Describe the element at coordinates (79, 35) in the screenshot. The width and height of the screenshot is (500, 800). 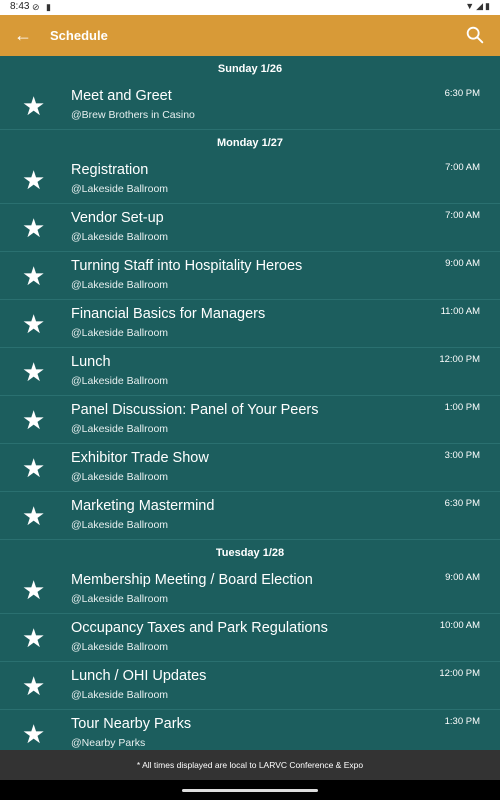
I see `page-title: Schedule` at that location.